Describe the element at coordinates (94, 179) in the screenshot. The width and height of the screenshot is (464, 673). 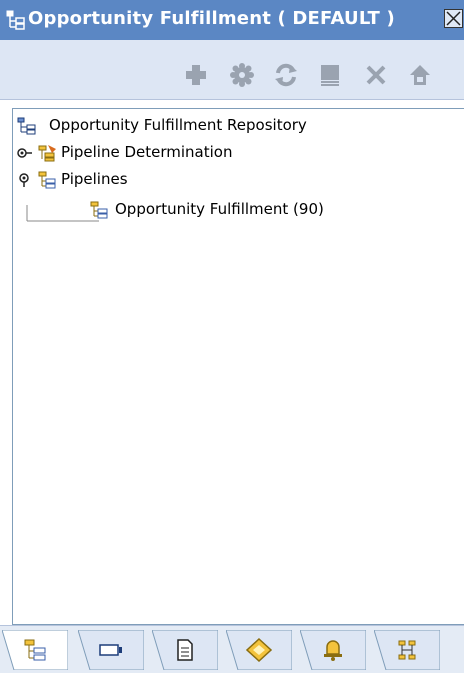
I see `tree-item-label: Pipelines` at that location.